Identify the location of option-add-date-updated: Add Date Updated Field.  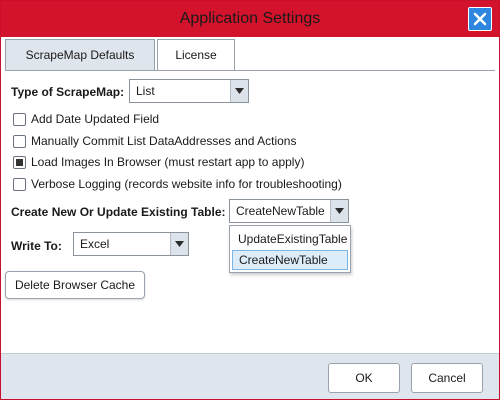
(86, 119).